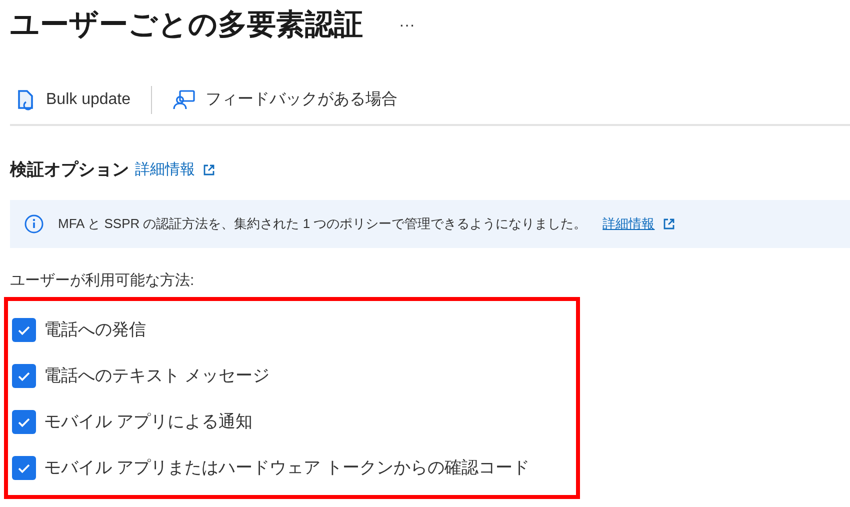  I want to click on methods-label: ユーザーが利用可能な方法:, so click(103, 281).